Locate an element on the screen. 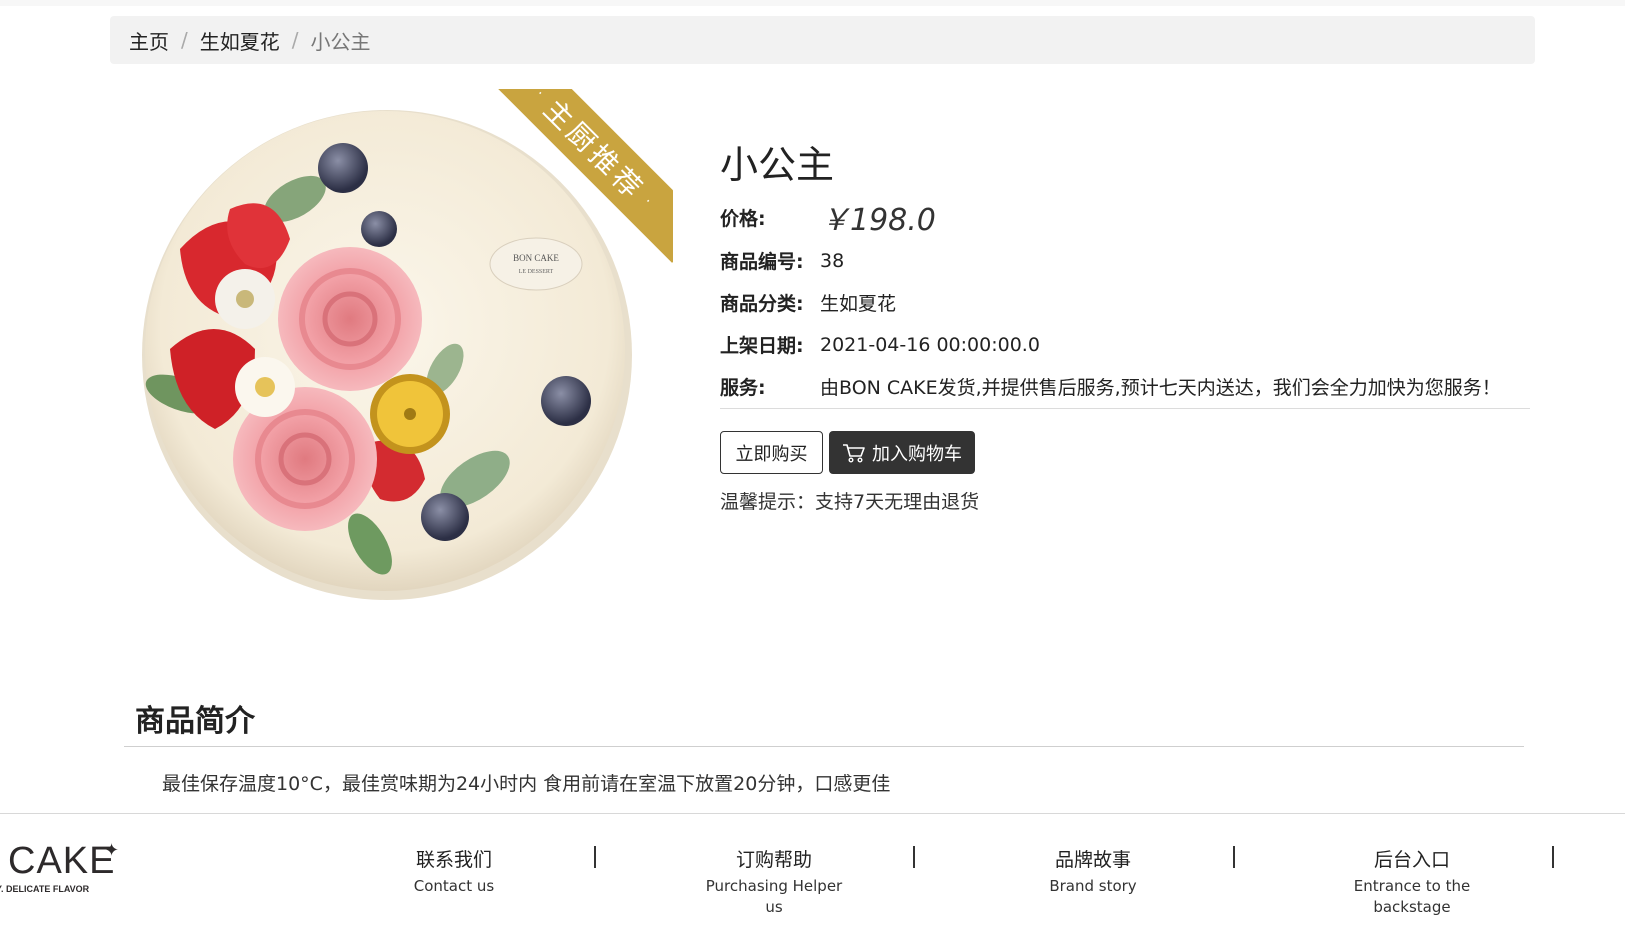 The height and width of the screenshot is (932, 1625). footer-link-backstage: 后台入口 Entrance to the backstage is located at coordinates (1412, 881).